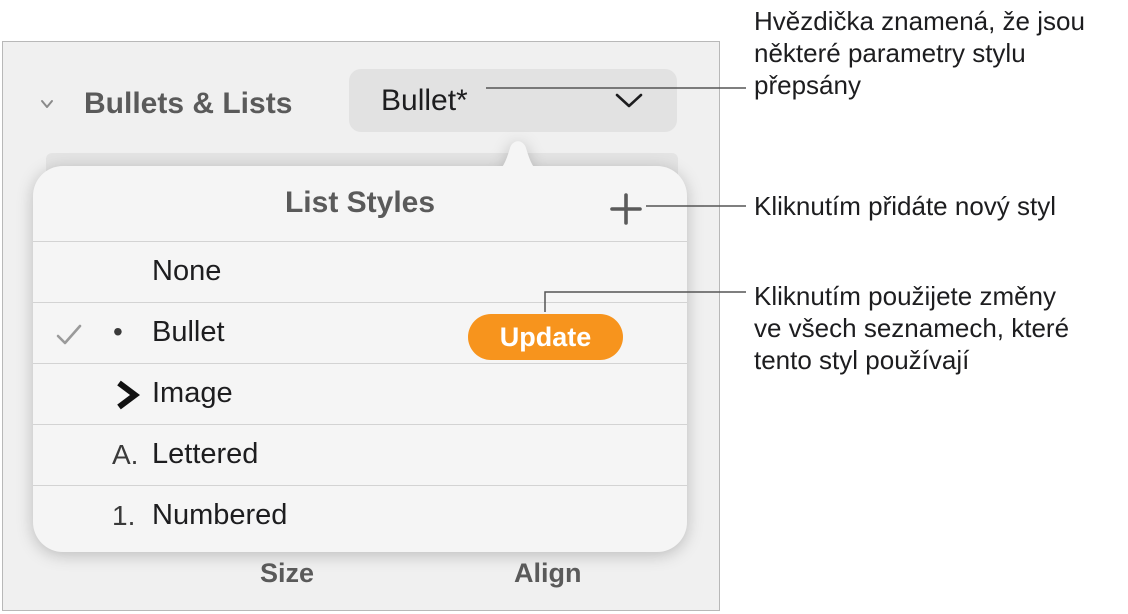 Image resolution: width=1128 pixels, height=614 pixels. I want to click on add-style-button, so click(626, 209).